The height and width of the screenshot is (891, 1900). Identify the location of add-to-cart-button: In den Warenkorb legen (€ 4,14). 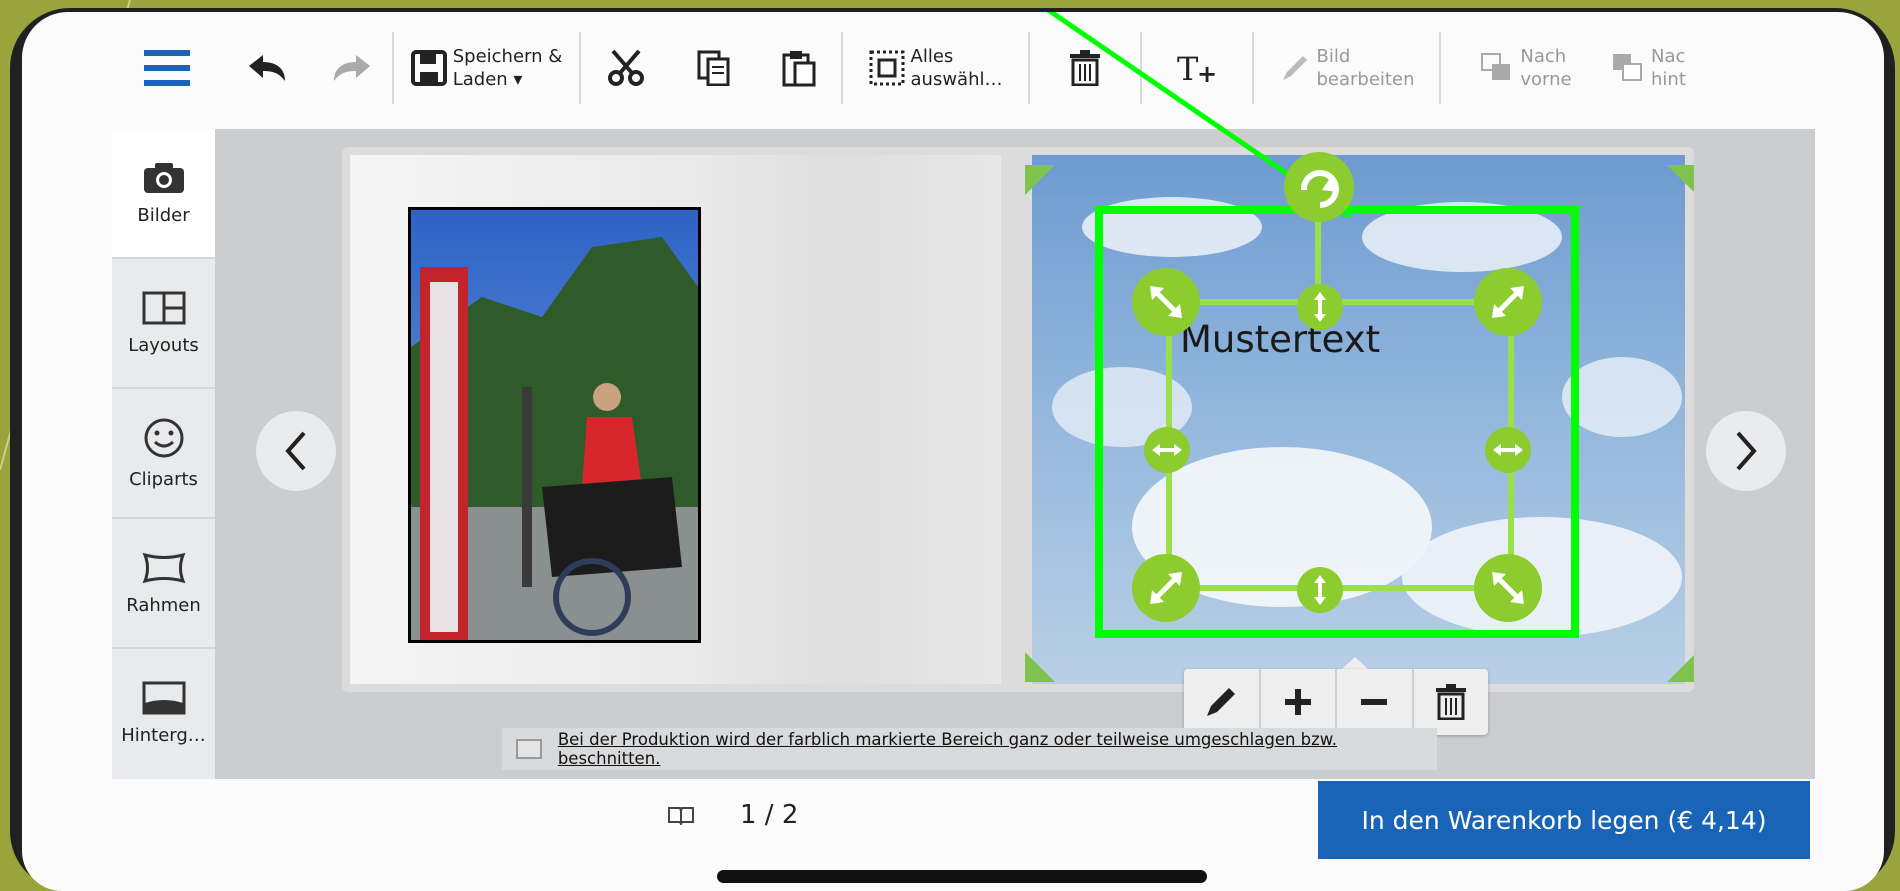
(1564, 820).